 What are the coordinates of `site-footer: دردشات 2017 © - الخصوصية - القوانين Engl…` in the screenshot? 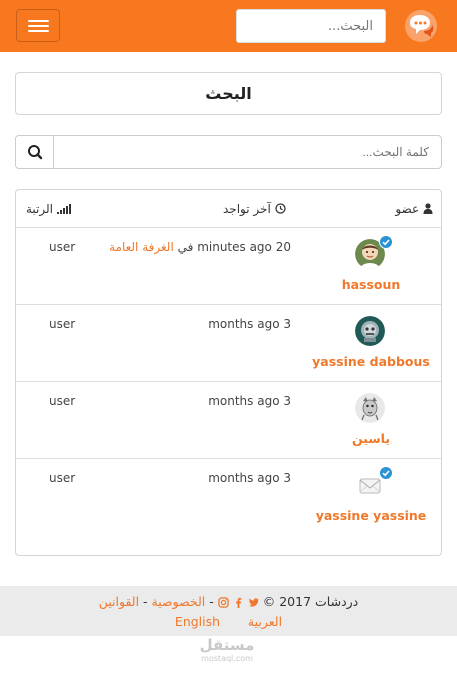 It's located at (228, 611).